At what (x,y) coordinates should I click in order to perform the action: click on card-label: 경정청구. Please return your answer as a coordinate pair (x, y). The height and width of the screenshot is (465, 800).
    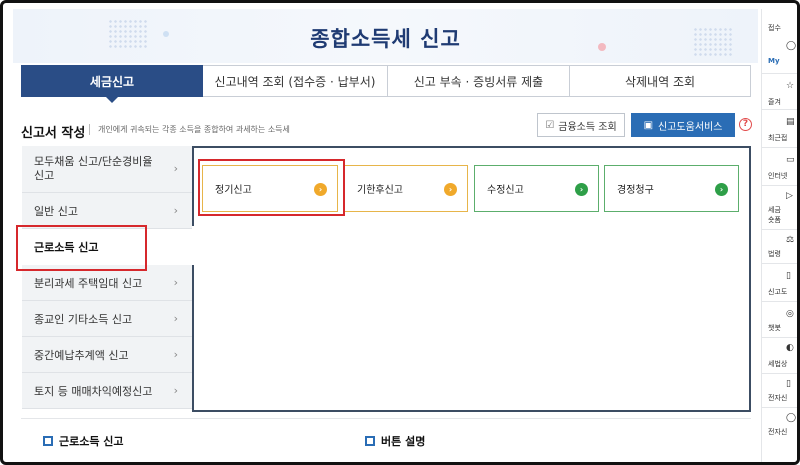
    Looking at the image, I should click on (635, 190).